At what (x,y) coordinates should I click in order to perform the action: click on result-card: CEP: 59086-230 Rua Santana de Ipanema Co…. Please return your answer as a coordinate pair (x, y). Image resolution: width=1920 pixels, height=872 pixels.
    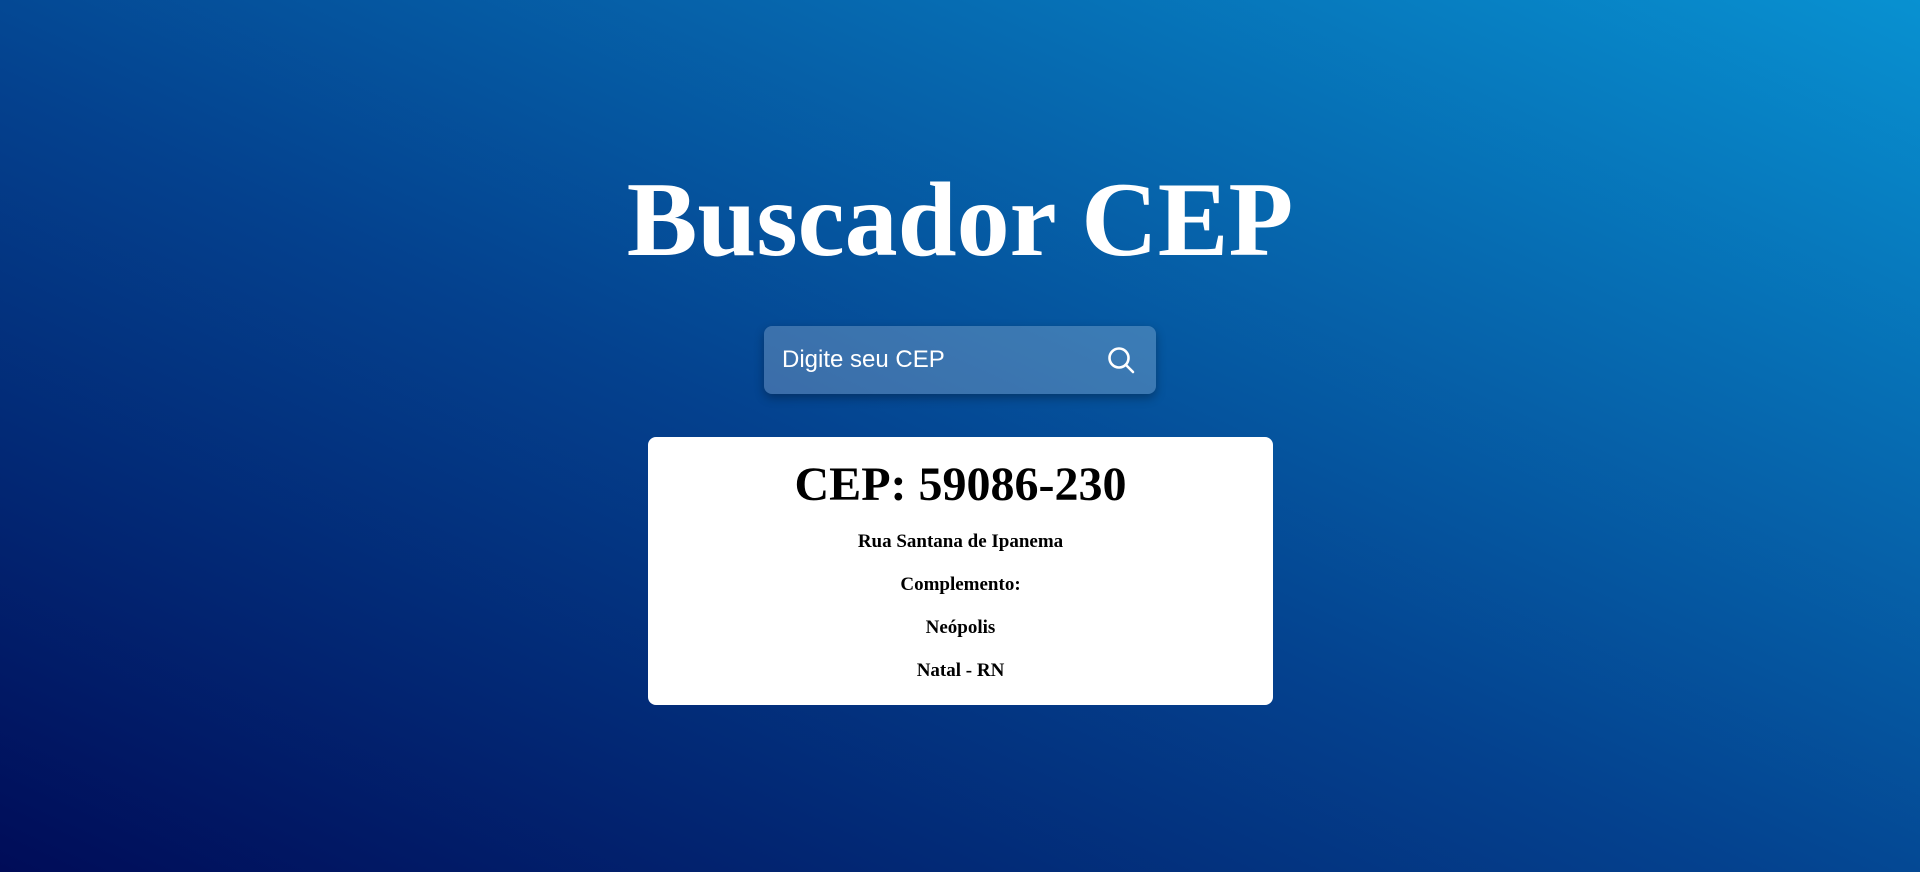
    Looking at the image, I should click on (960, 571).